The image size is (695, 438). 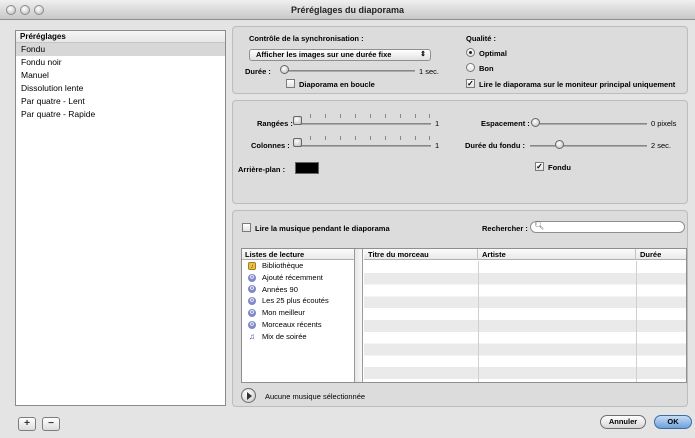 I want to click on columns-slider-track, so click(x=364, y=146).